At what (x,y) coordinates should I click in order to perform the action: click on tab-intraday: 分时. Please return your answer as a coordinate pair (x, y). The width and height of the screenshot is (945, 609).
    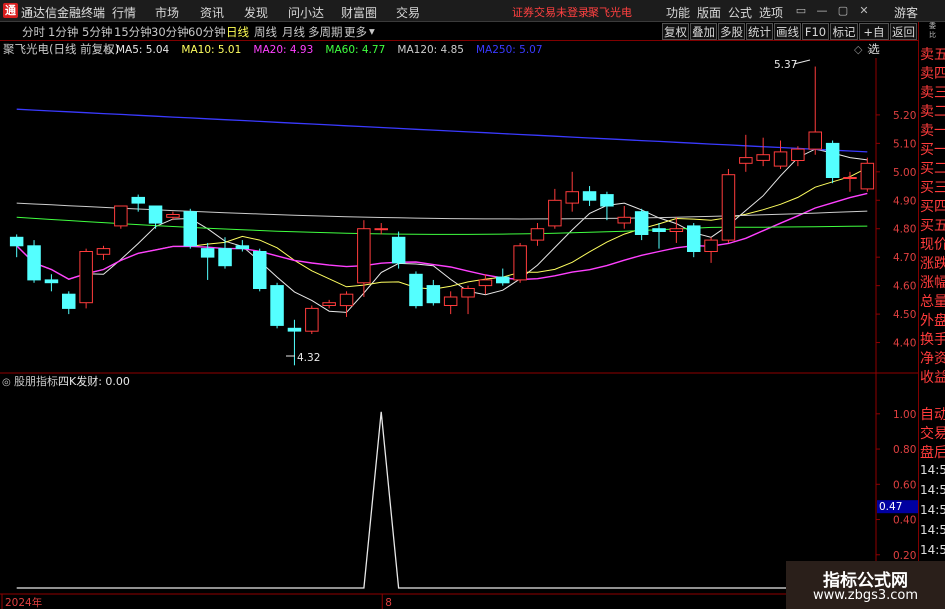
    Looking at the image, I should click on (33, 32).